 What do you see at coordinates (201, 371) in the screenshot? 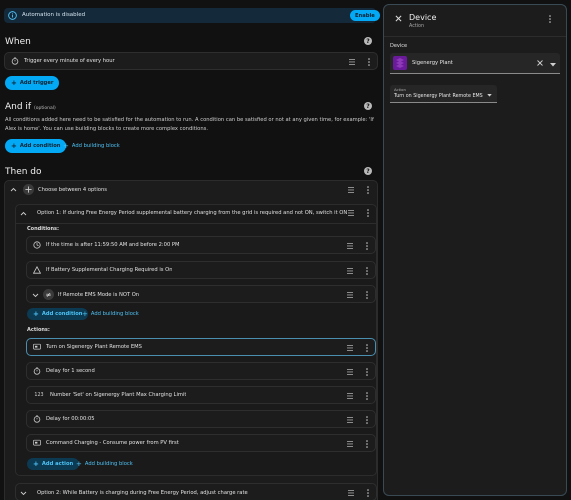
I see `action-row: Delay for 1 second` at bounding box center [201, 371].